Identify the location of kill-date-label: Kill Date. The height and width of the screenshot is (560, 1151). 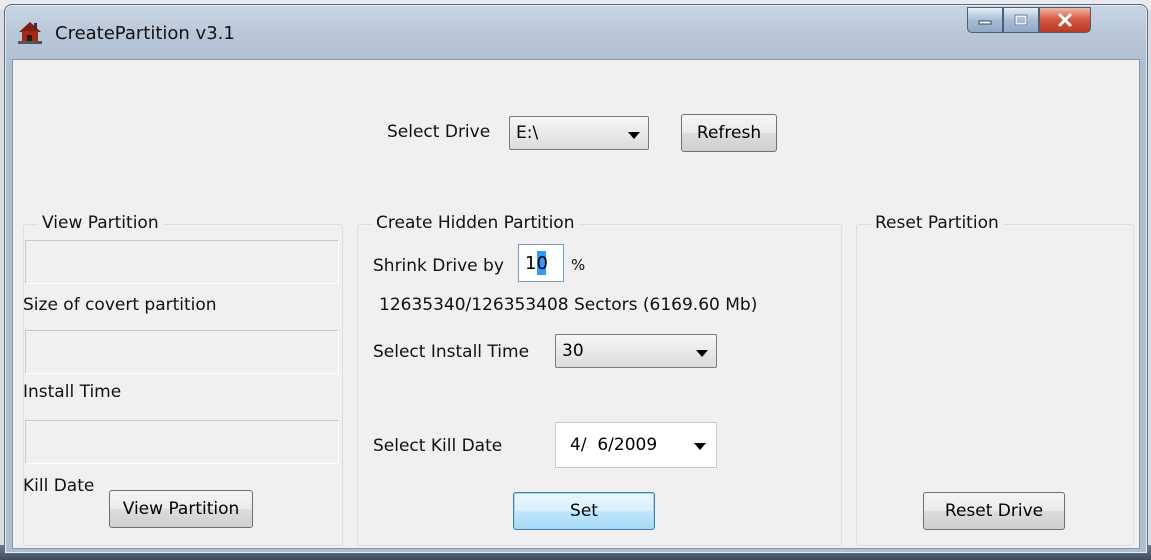
(59, 486).